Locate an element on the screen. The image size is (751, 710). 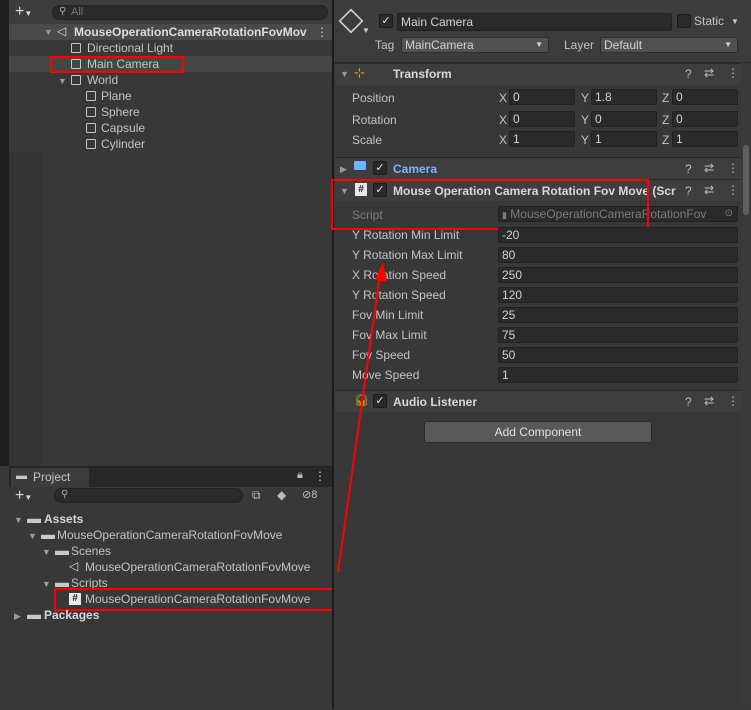
annotation-arrow-head is located at coordinates (381, 272).